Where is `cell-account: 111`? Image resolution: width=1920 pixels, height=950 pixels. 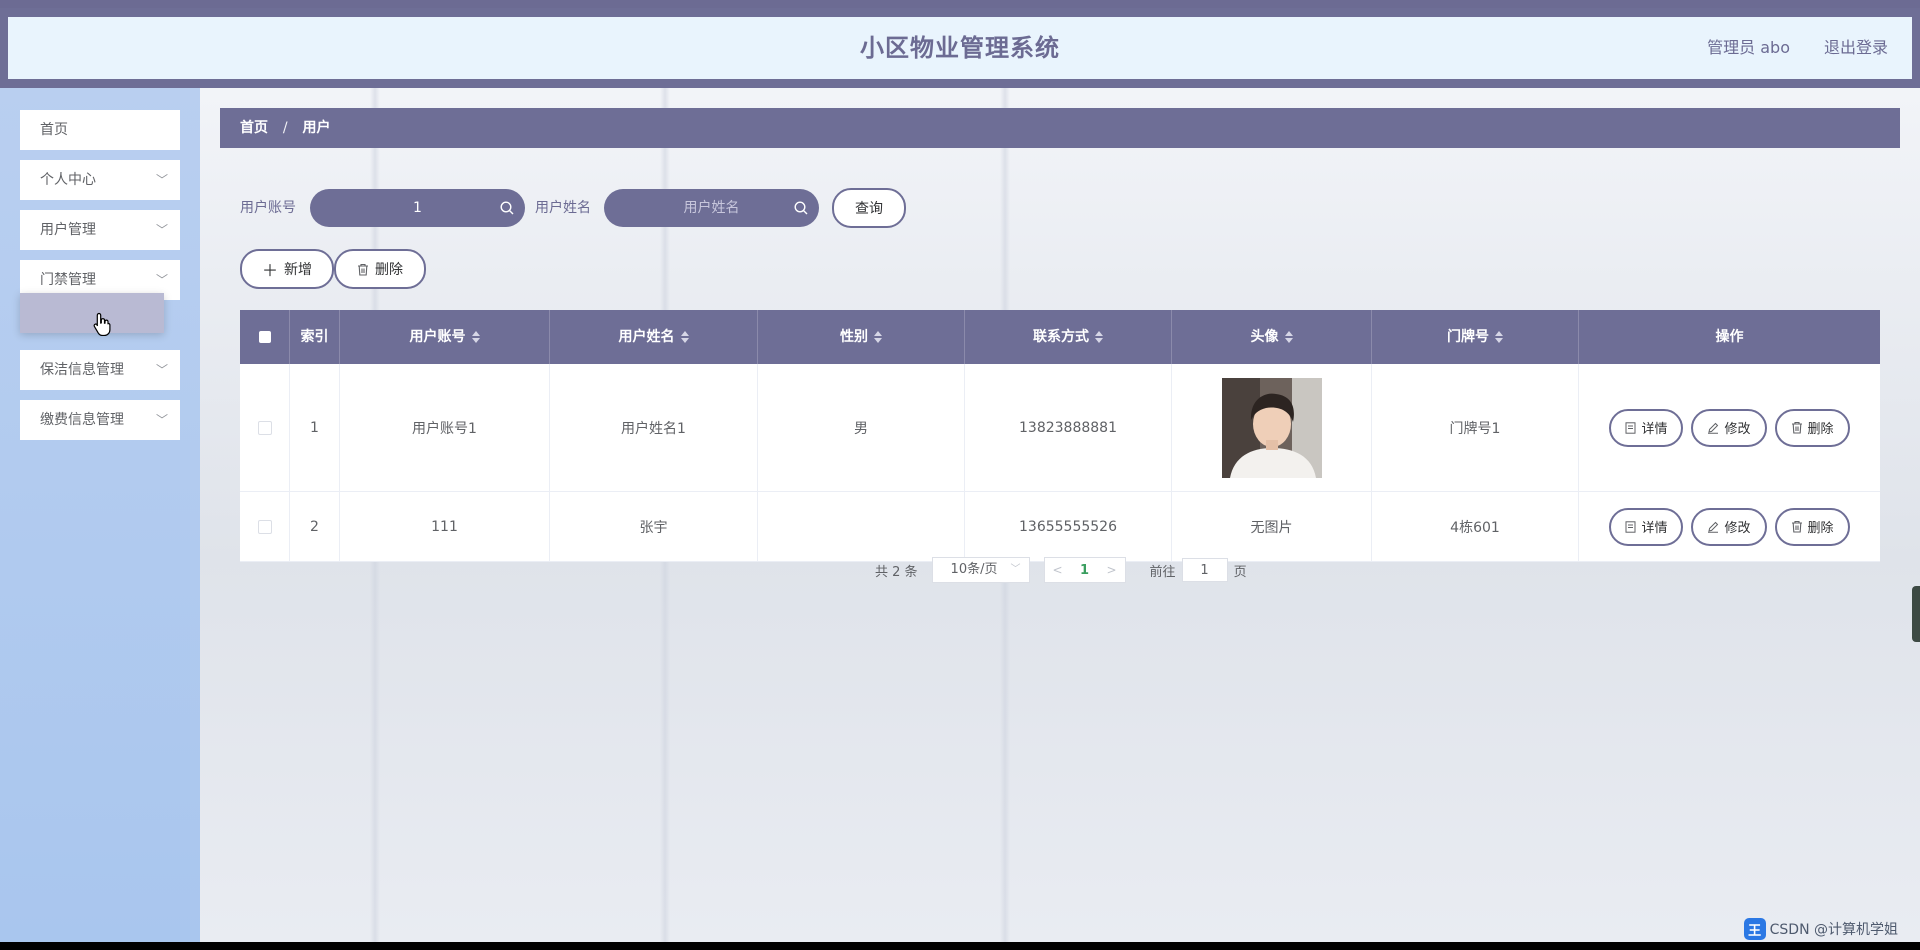
cell-account: 111 is located at coordinates (445, 526).